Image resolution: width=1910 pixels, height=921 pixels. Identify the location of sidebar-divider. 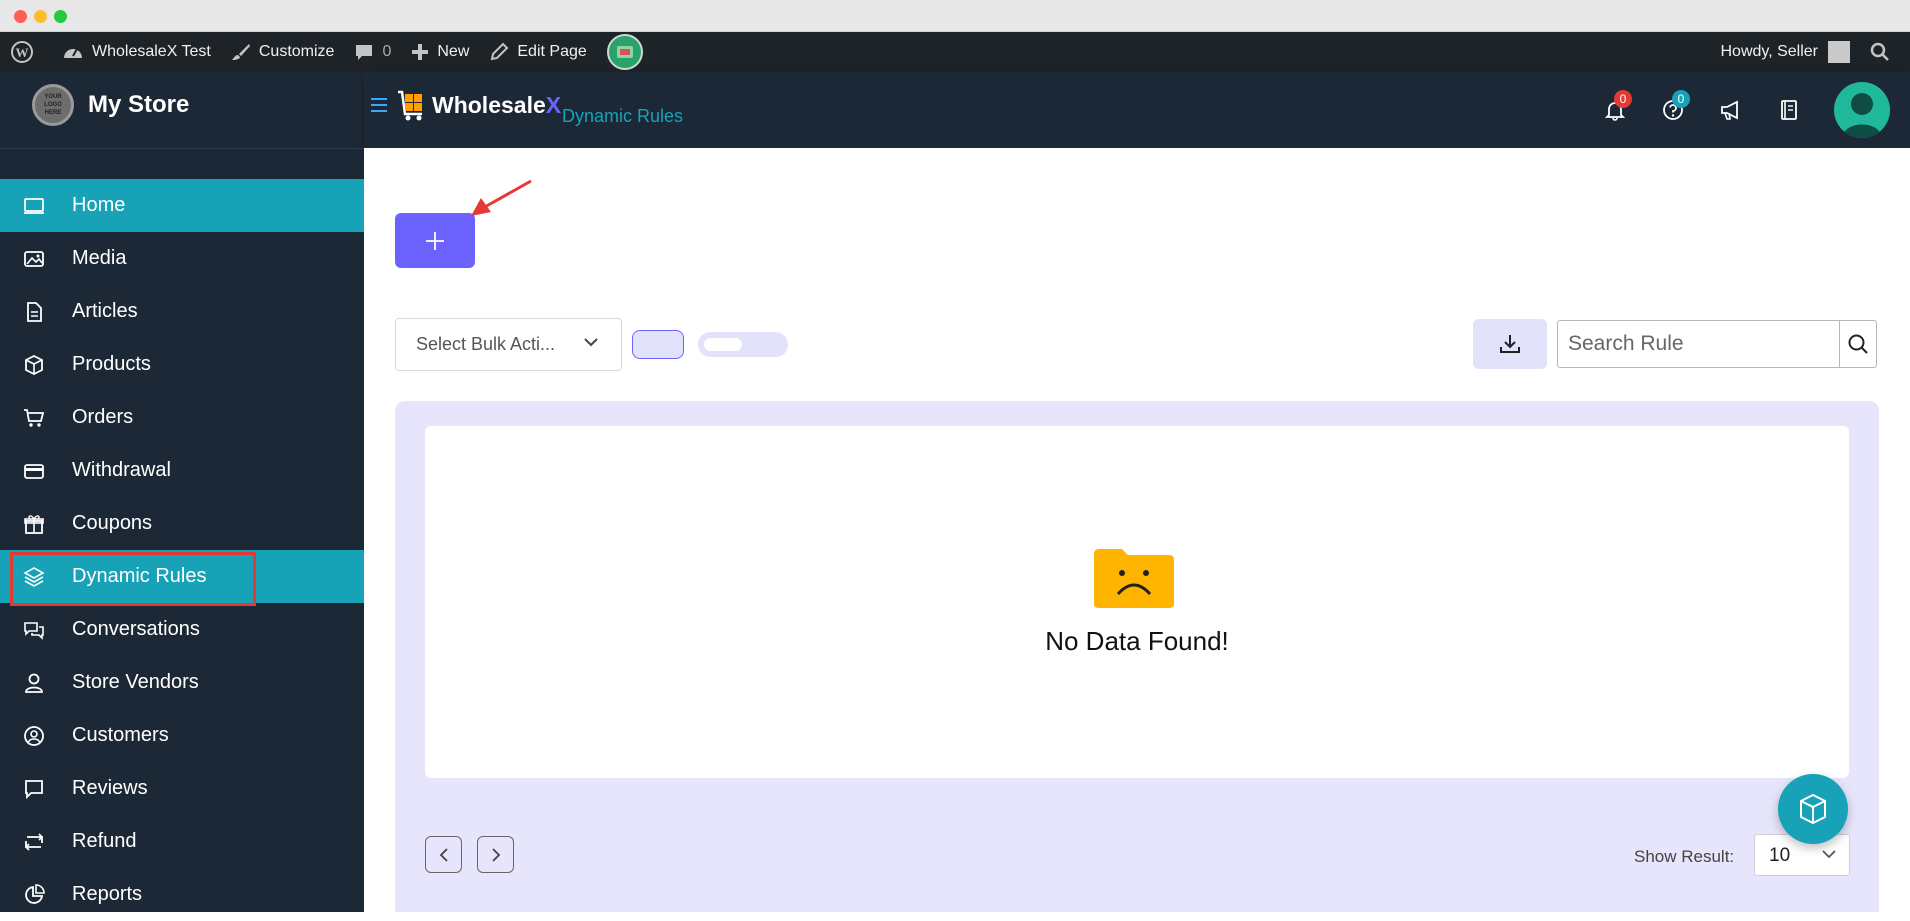
(182, 148).